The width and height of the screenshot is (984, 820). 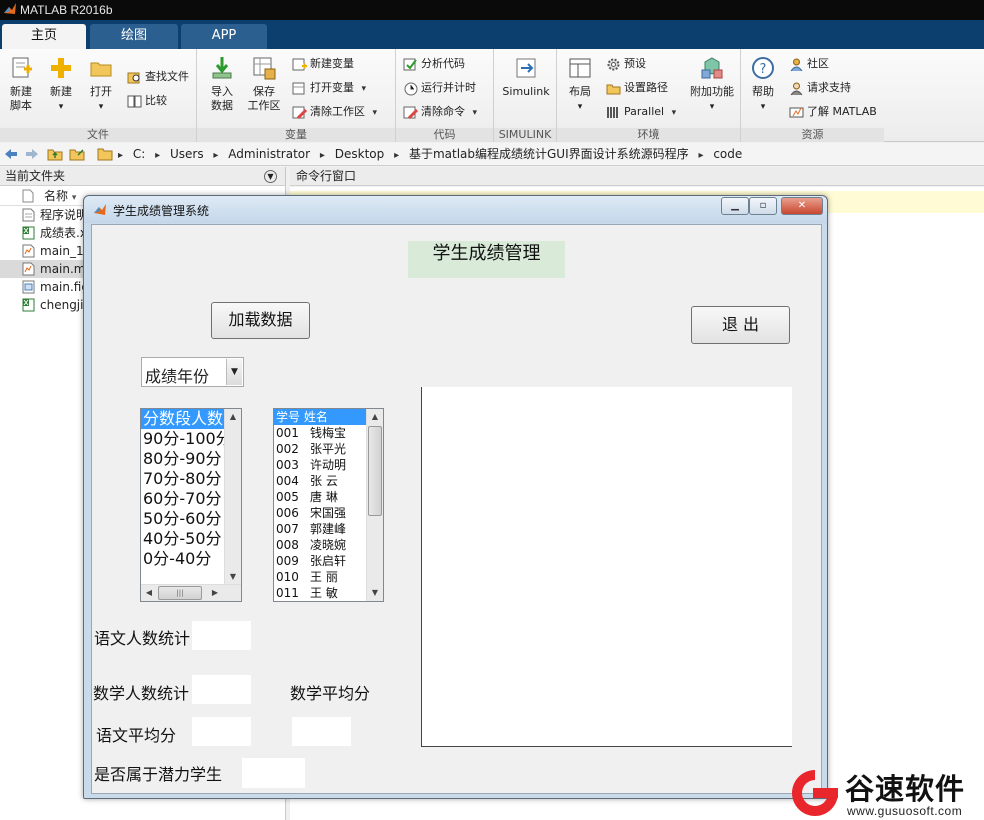 What do you see at coordinates (328, 529) in the screenshot?
I see `student-name: 郭建峰` at bounding box center [328, 529].